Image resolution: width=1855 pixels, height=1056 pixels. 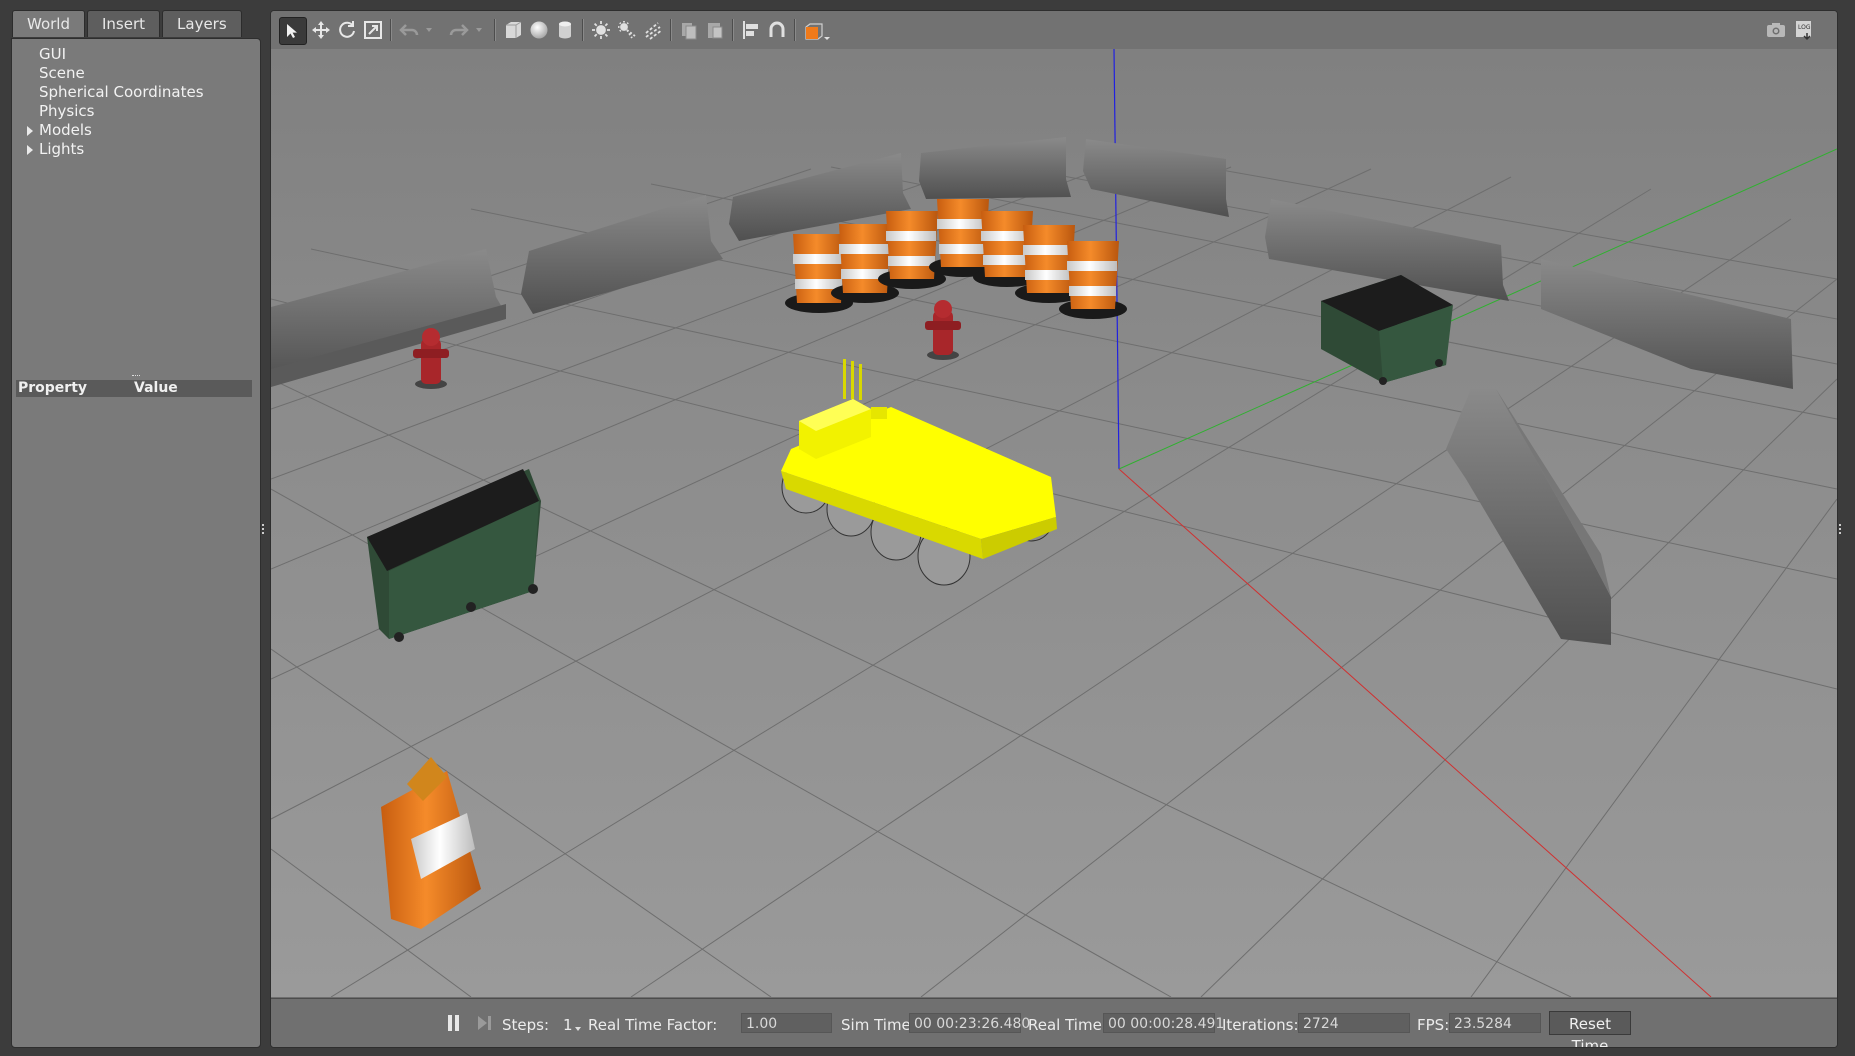 What do you see at coordinates (817, 30) in the screenshot?
I see `view-angle-icon` at bounding box center [817, 30].